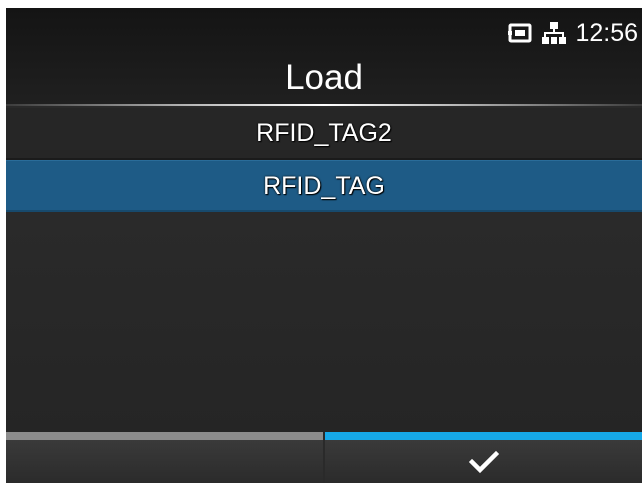  I want to click on storage-card-icon, so click(520, 33).